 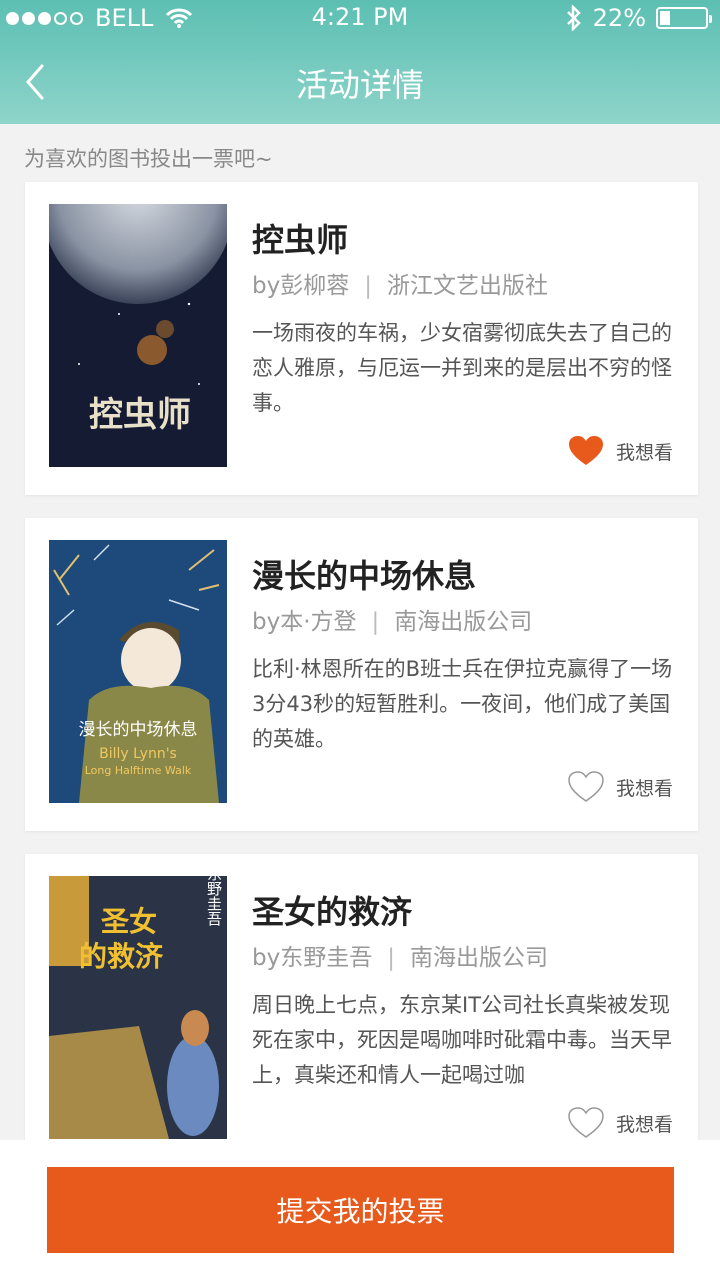 I want to click on footer: 提交我的投票, so click(x=360, y=1210).